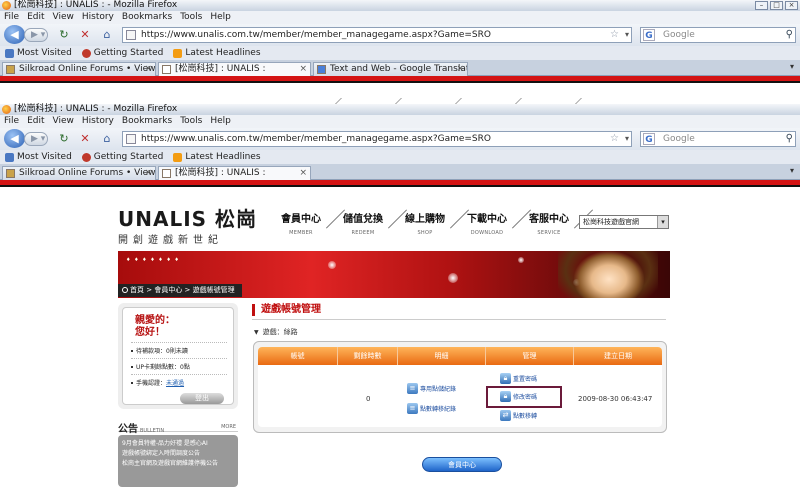 The width and height of the screenshot is (800, 500). Describe the element at coordinates (400, 183) in the screenshot. I see `page-red-strip` at that location.